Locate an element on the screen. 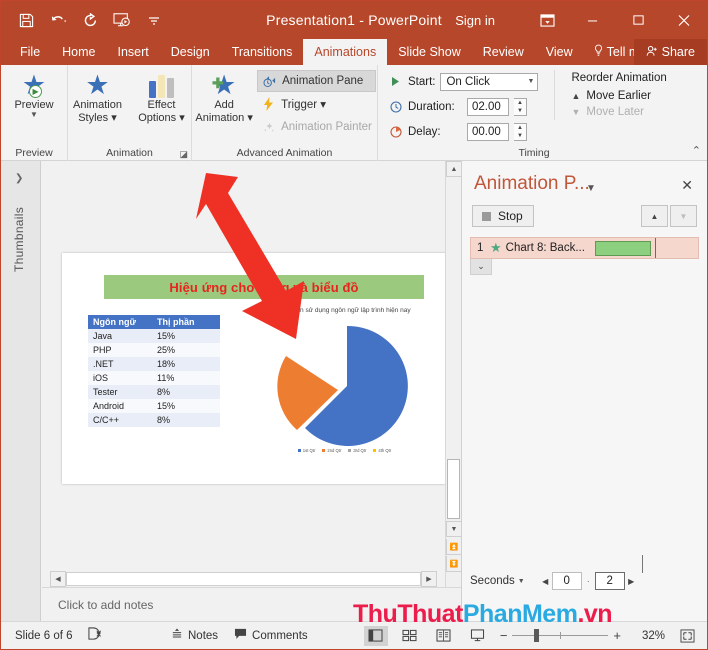 The width and height of the screenshot is (708, 650). move-down-button: ▼ is located at coordinates (683, 216).